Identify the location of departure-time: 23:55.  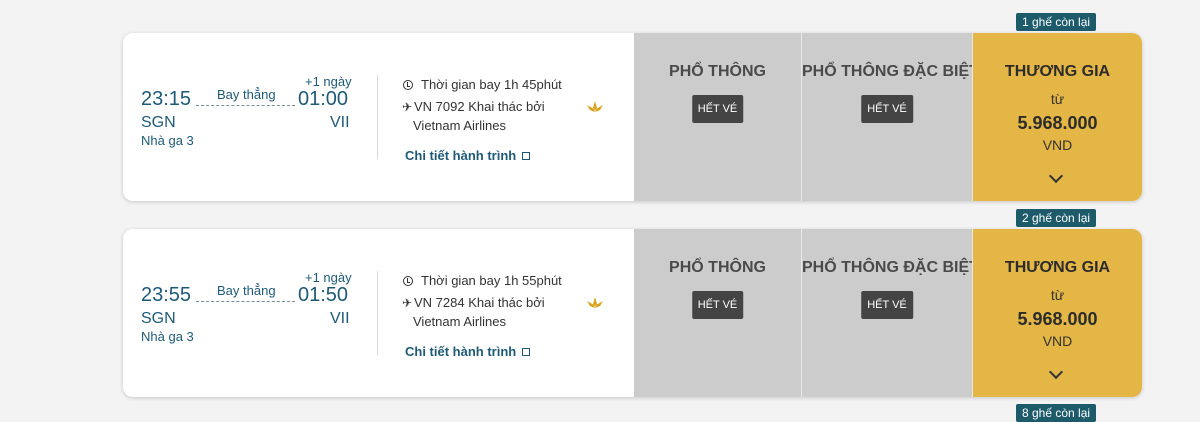
(166, 295).